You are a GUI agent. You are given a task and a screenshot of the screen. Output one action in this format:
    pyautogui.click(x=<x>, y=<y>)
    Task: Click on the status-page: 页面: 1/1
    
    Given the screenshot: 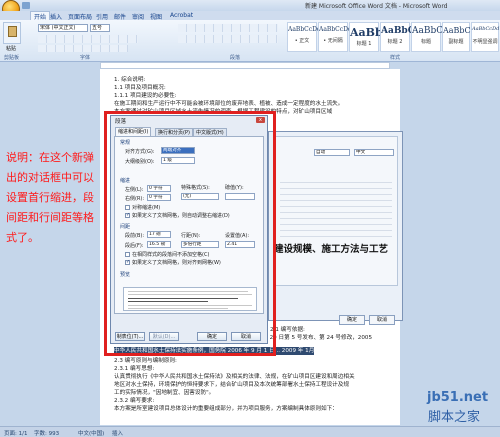 What is the action you would take?
    pyautogui.click(x=15, y=433)
    